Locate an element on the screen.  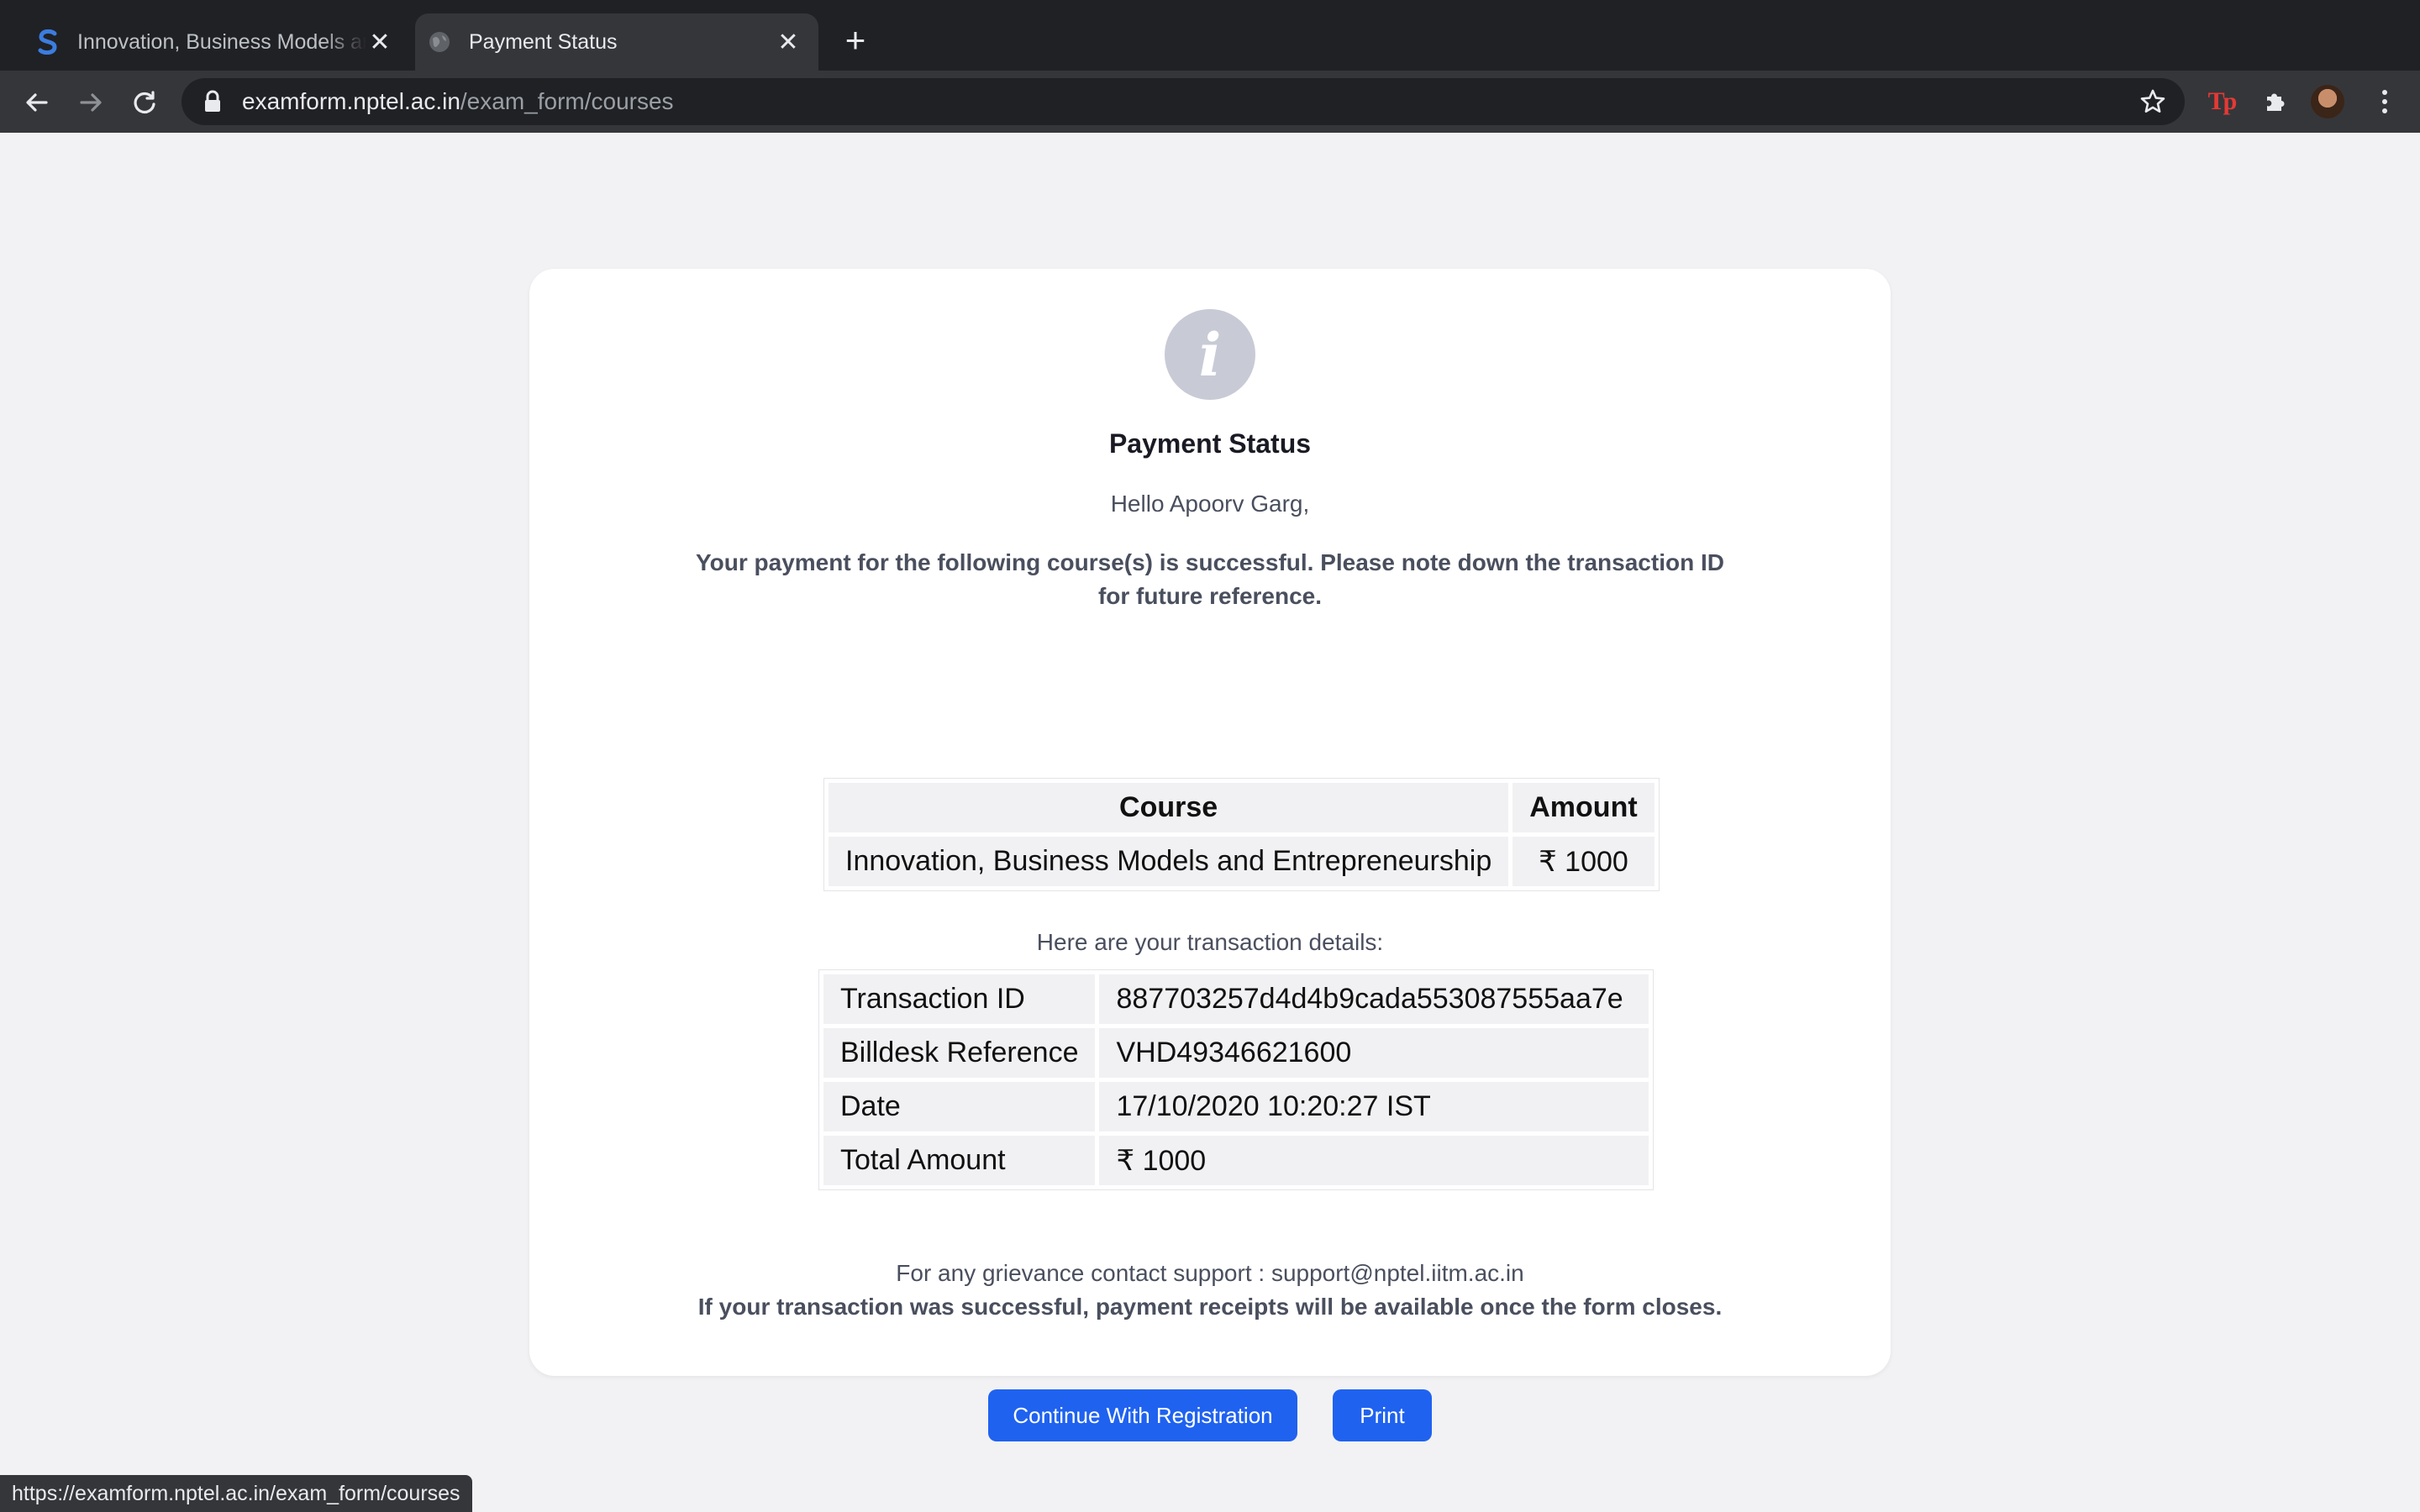
transaction-details-caption: Here are your transaction details: is located at coordinates (1210, 942).